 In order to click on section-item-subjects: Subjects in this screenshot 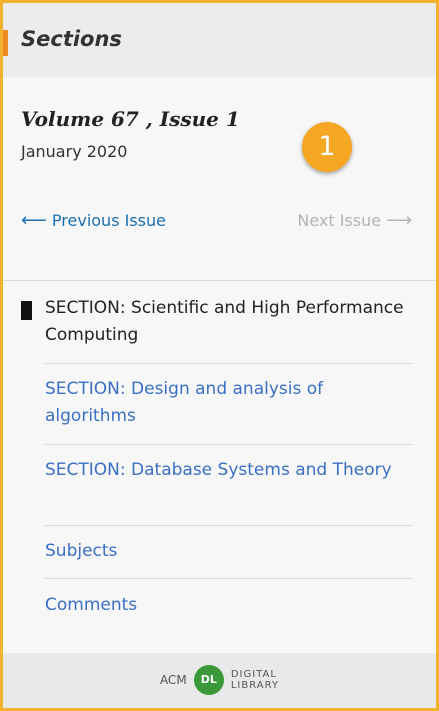, I will do `click(229, 551)`.